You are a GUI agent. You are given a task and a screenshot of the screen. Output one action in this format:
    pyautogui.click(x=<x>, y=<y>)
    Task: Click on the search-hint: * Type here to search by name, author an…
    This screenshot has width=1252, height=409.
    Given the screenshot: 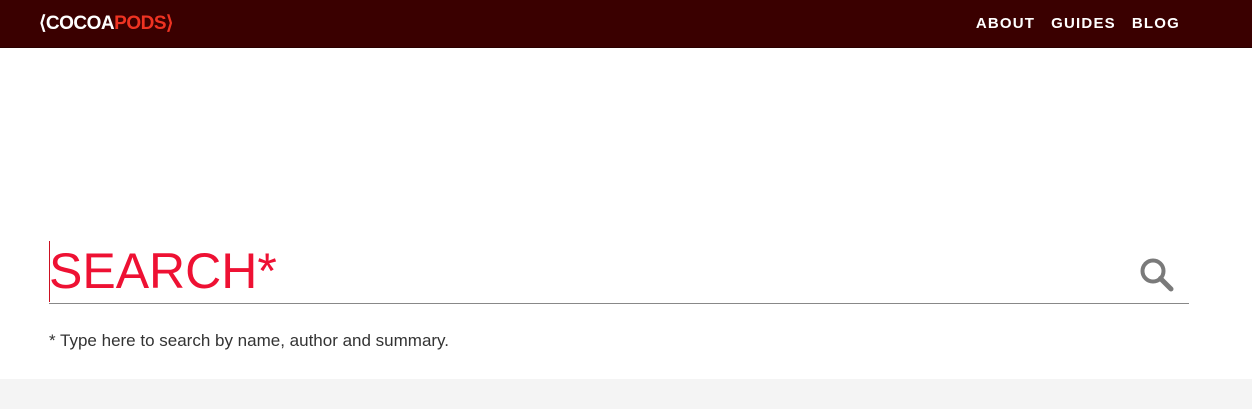 What is the action you would take?
    pyautogui.click(x=249, y=340)
    